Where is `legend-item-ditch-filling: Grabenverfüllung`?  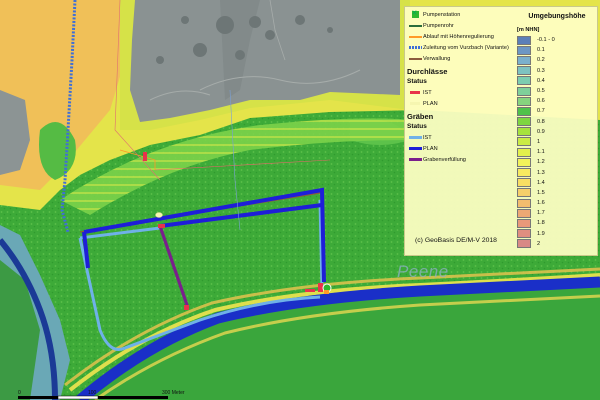
legend-item-ditch-filling: Grabenverfüllung is located at coordinates (466, 159).